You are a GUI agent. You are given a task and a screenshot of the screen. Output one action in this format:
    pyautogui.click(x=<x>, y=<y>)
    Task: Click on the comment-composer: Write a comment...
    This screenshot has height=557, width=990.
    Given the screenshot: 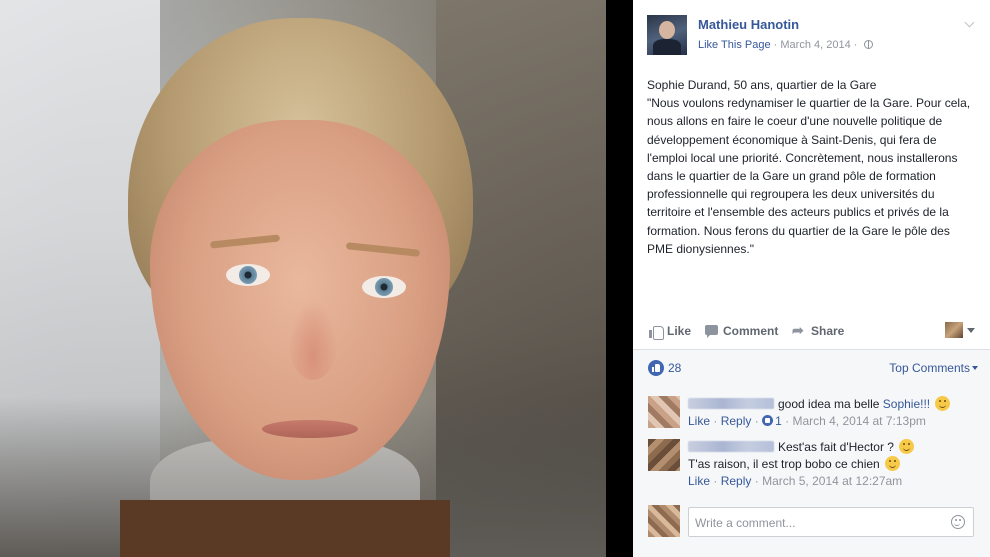 What is the action you would take?
    pyautogui.click(x=813, y=522)
    